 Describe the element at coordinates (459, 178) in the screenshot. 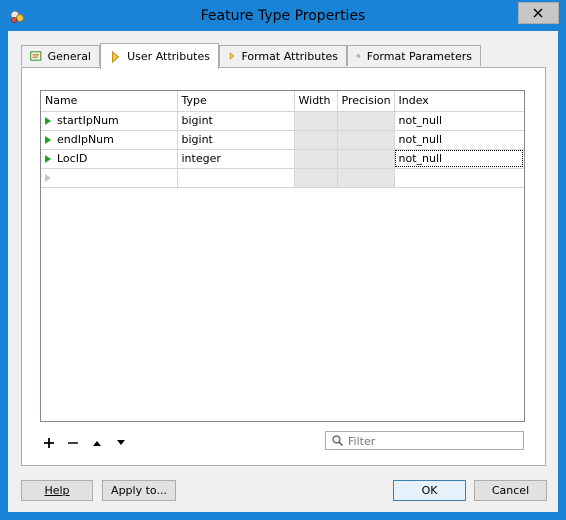

I see `new-index-cell` at that location.